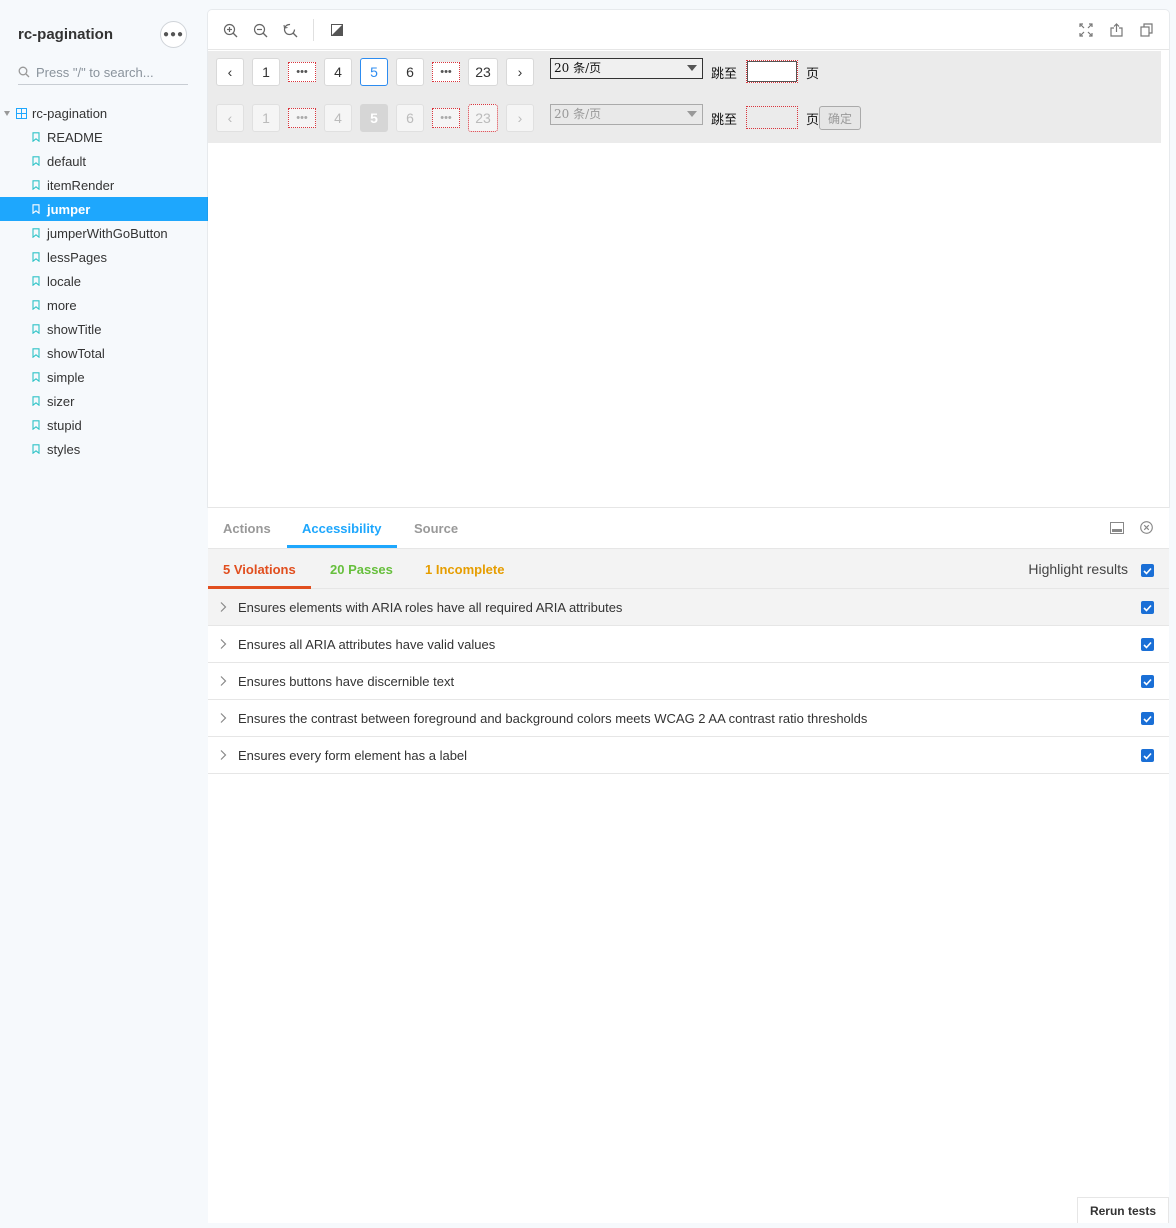  What do you see at coordinates (104, 161) in the screenshot?
I see `sidebar-item-default: default` at bounding box center [104, 161].